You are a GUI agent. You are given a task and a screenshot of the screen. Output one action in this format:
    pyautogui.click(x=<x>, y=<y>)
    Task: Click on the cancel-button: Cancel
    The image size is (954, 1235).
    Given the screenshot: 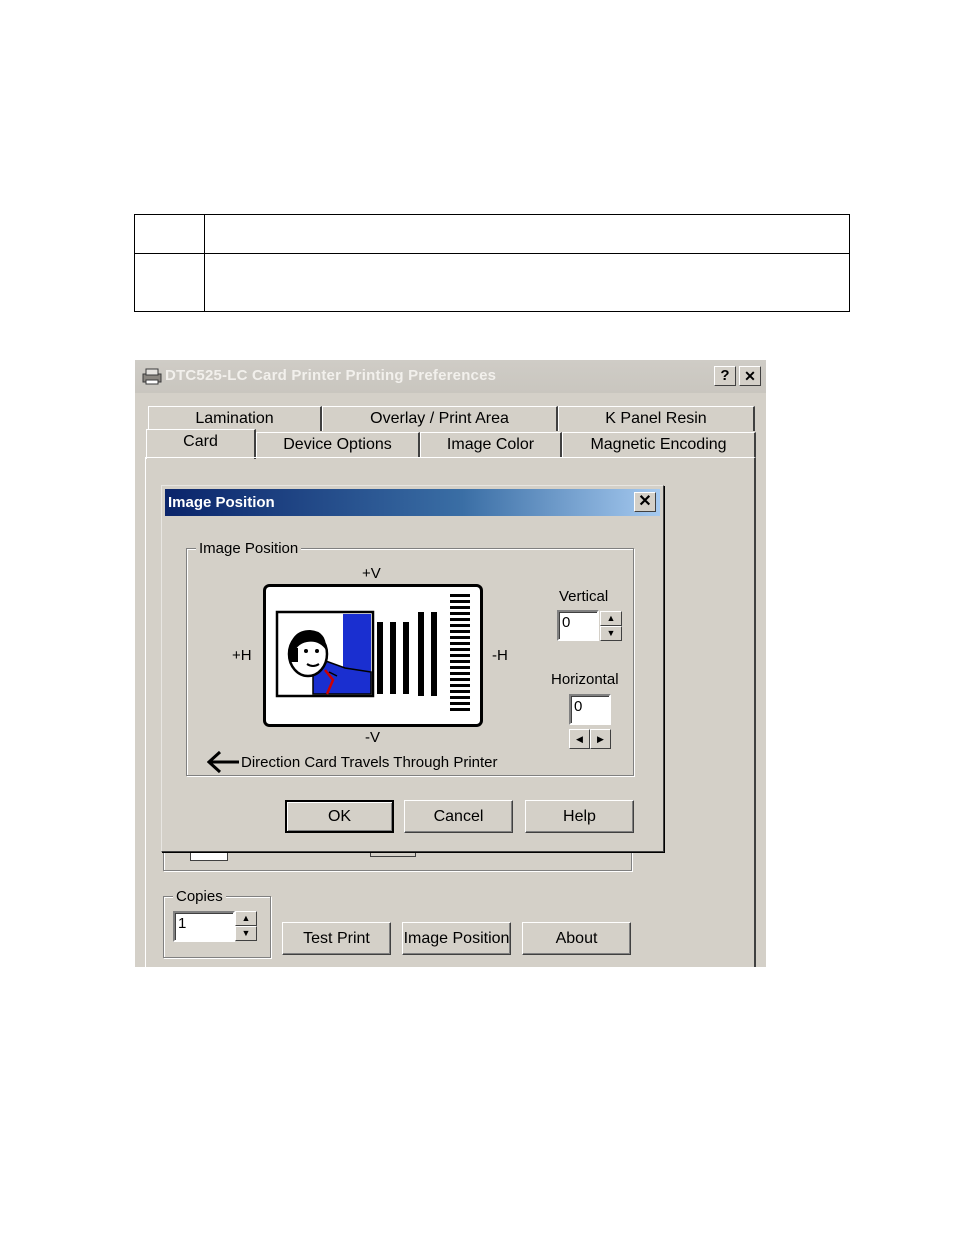 What is the action you would take?
    pyautogui.click(x=458, y=816)
    